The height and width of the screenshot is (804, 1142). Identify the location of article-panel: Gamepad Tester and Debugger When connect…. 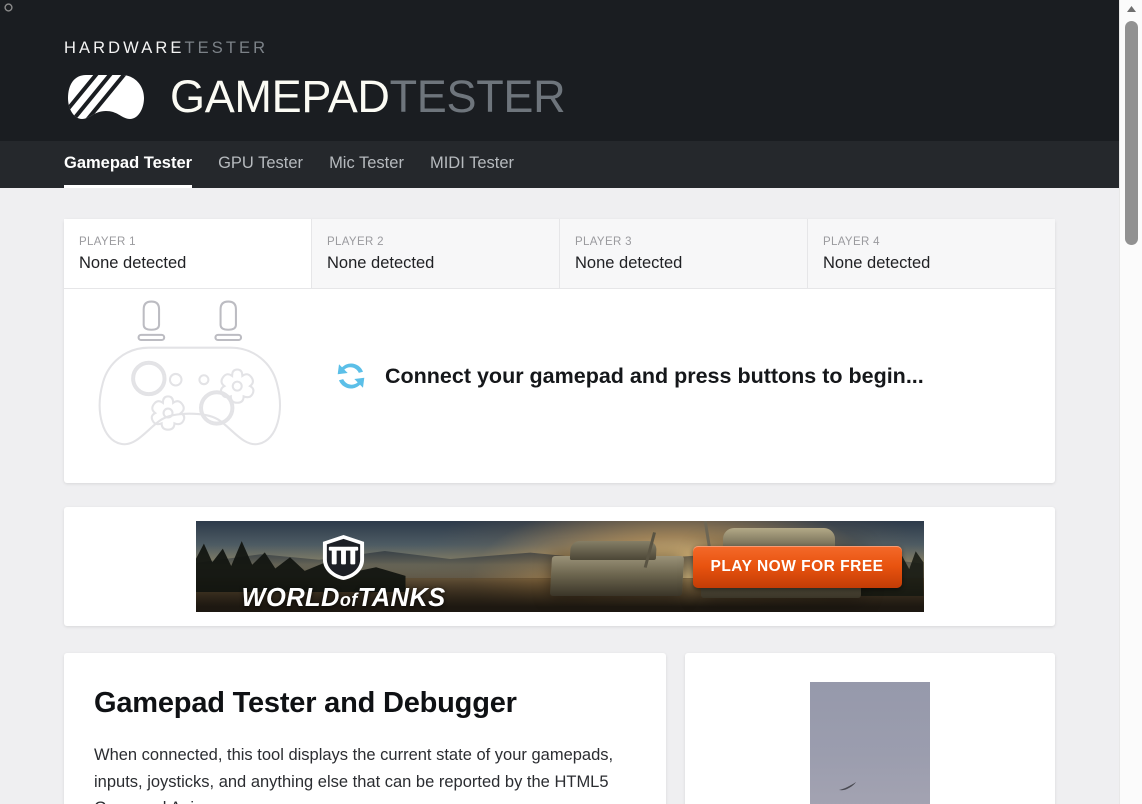
(365, 728).